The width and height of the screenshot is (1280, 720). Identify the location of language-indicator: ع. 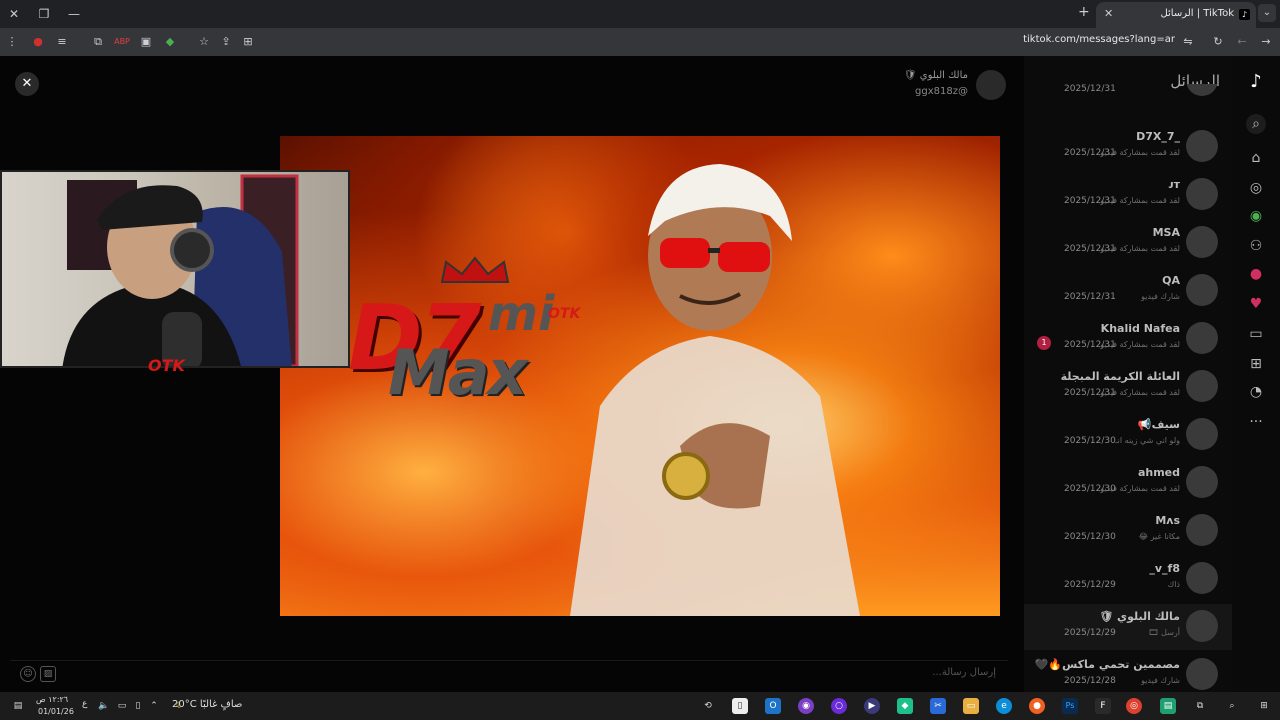
(84, 704).